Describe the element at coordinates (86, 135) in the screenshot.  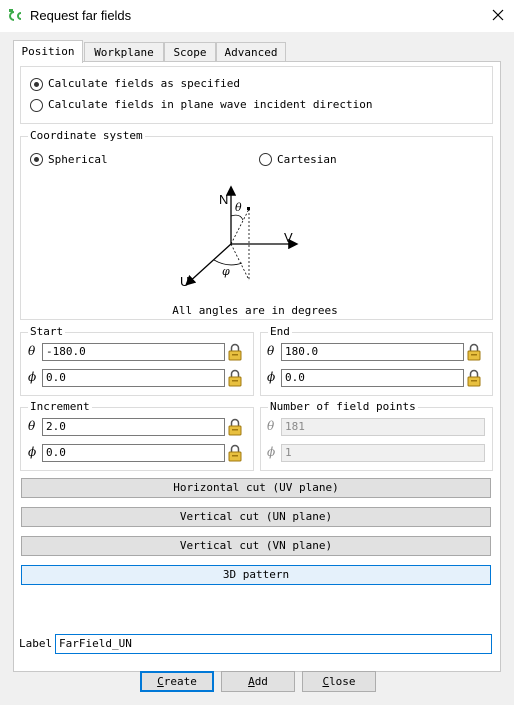
I see `coordinate-system-legend: Coordinate system` at that location.